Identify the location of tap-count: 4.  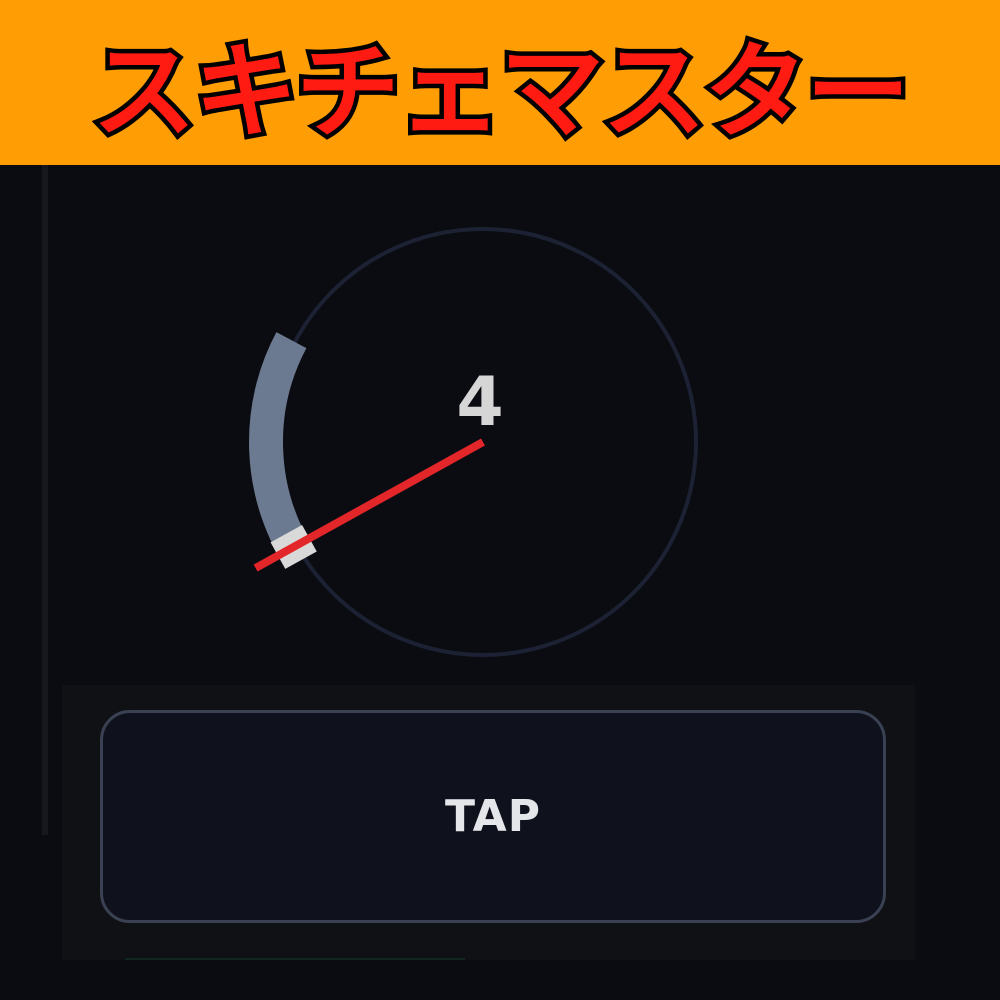
(479, 402).